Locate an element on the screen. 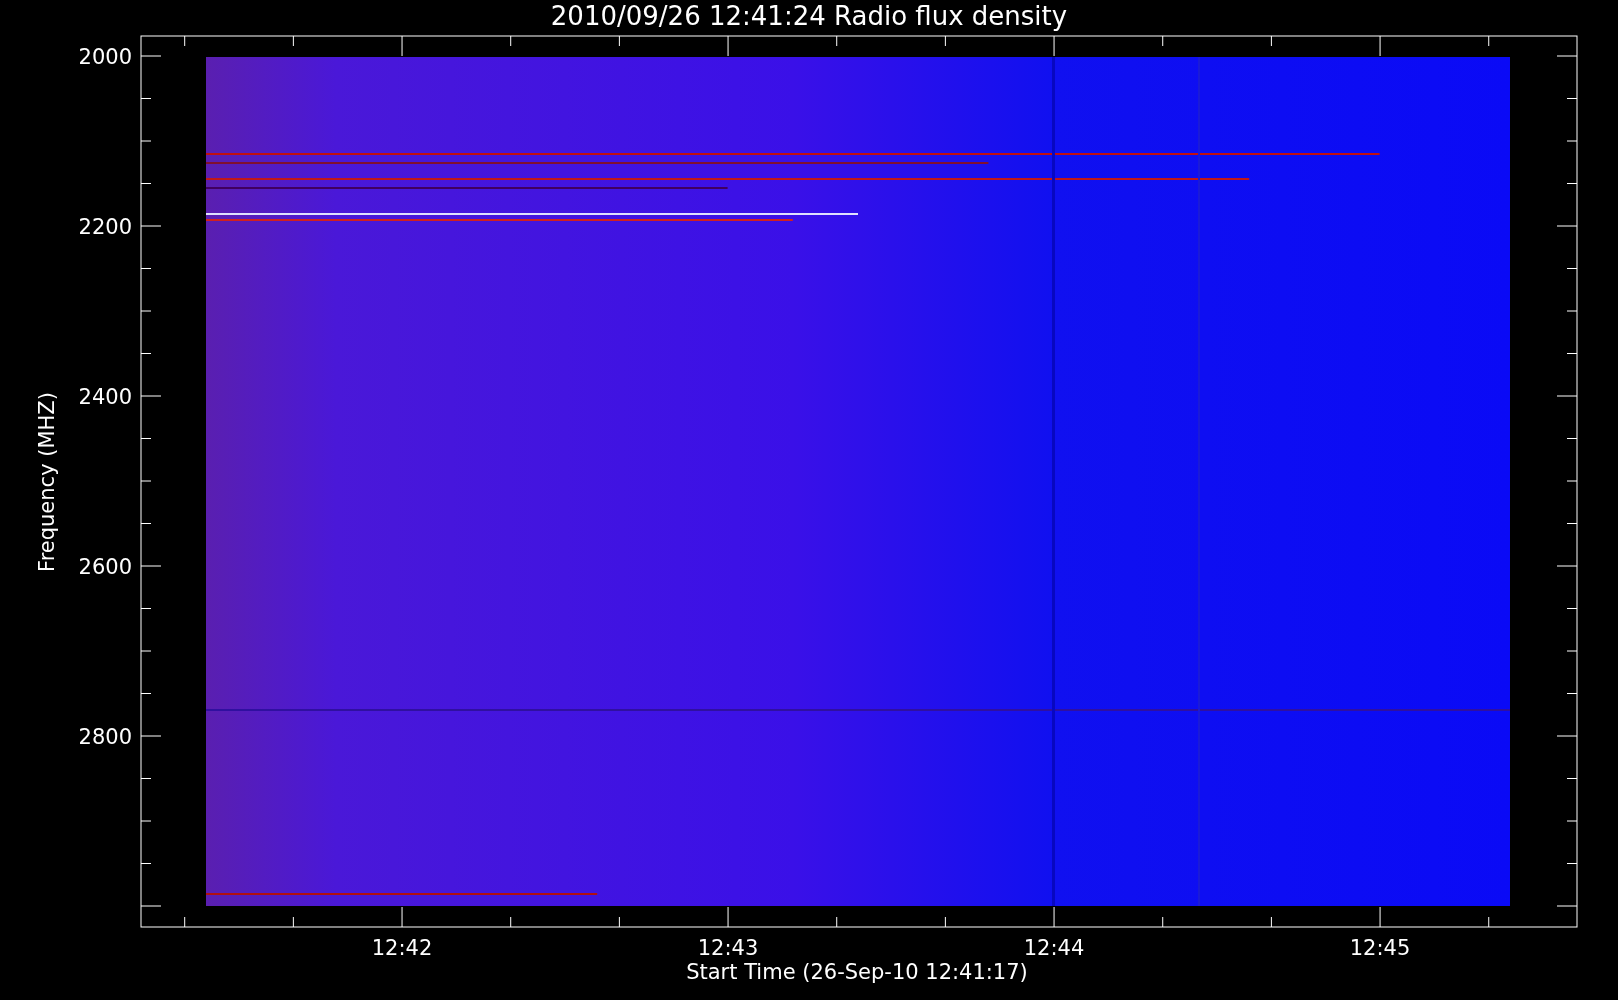  plot-title: 2010/09/26 12:41:24 Radio flux density is located at coordinates (809, 16).